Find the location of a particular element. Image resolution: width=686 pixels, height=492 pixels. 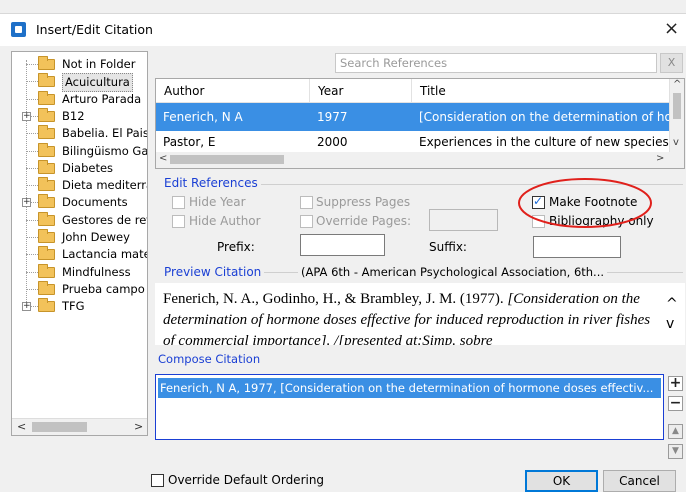

suffix-label: Suffix: is located at coordinates (448, 247).